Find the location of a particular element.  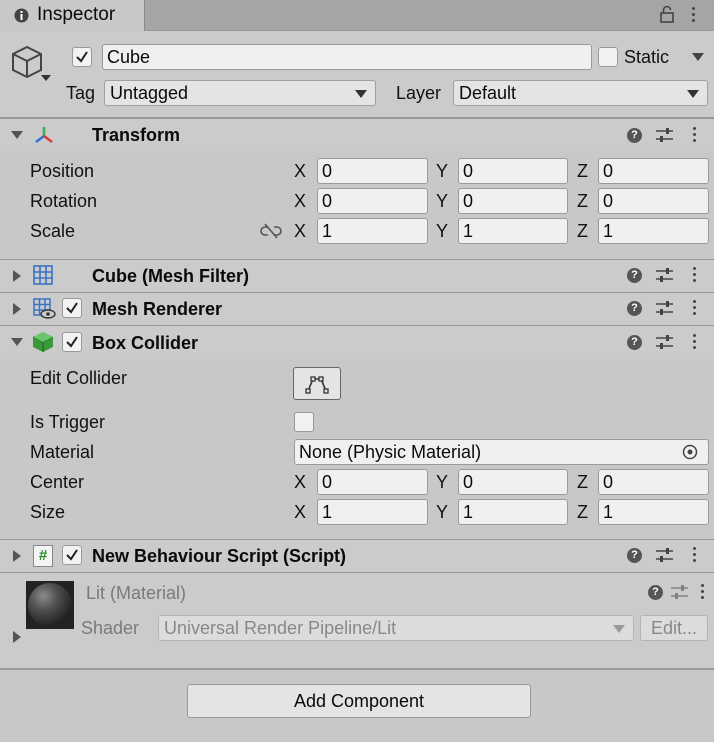

tab-inspector: Inspector is located at coordinates (72, 15).